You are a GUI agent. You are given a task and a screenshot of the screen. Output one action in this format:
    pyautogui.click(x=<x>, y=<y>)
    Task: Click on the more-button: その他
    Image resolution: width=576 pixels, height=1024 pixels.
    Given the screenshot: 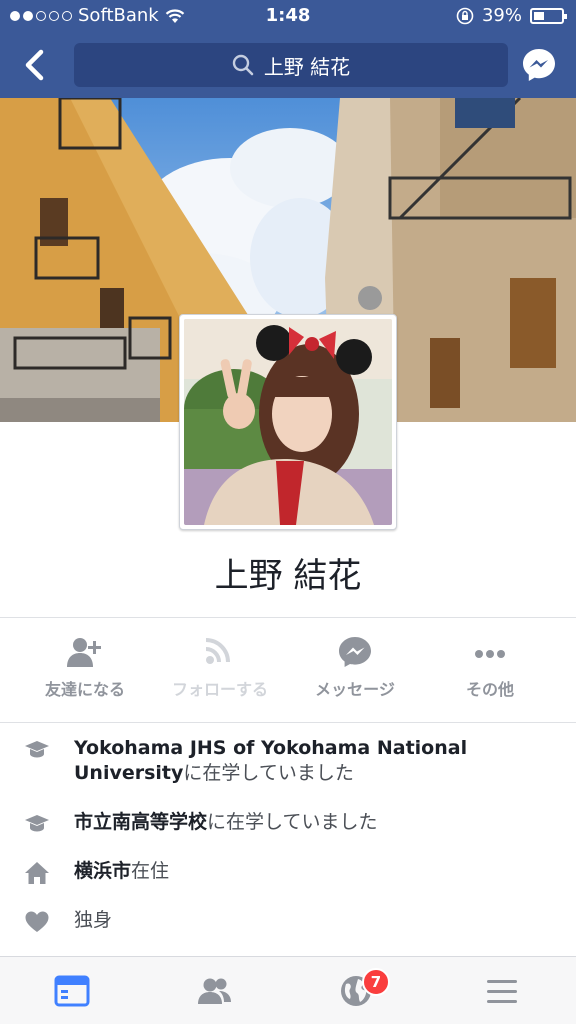 What is the action you would take?
    pyautogui.click(x=490, y=671)
    